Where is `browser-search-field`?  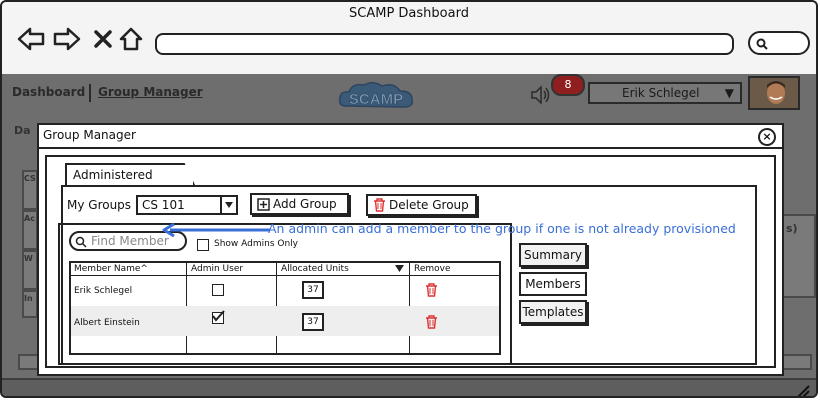 browser-search-field is located at coordinates (779, 43).